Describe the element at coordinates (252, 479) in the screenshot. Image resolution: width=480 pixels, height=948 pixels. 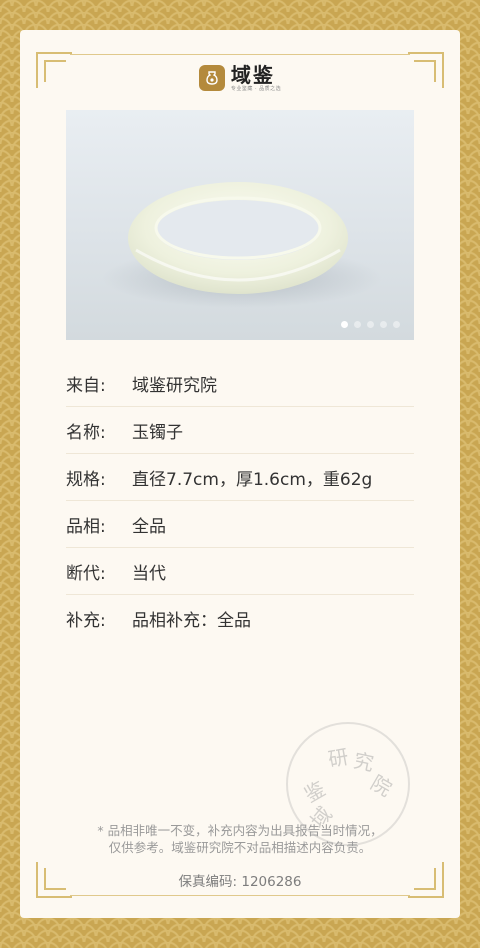
I see `detail-value: 直径7.7cm，厚1.6cm，重62g` at that location.